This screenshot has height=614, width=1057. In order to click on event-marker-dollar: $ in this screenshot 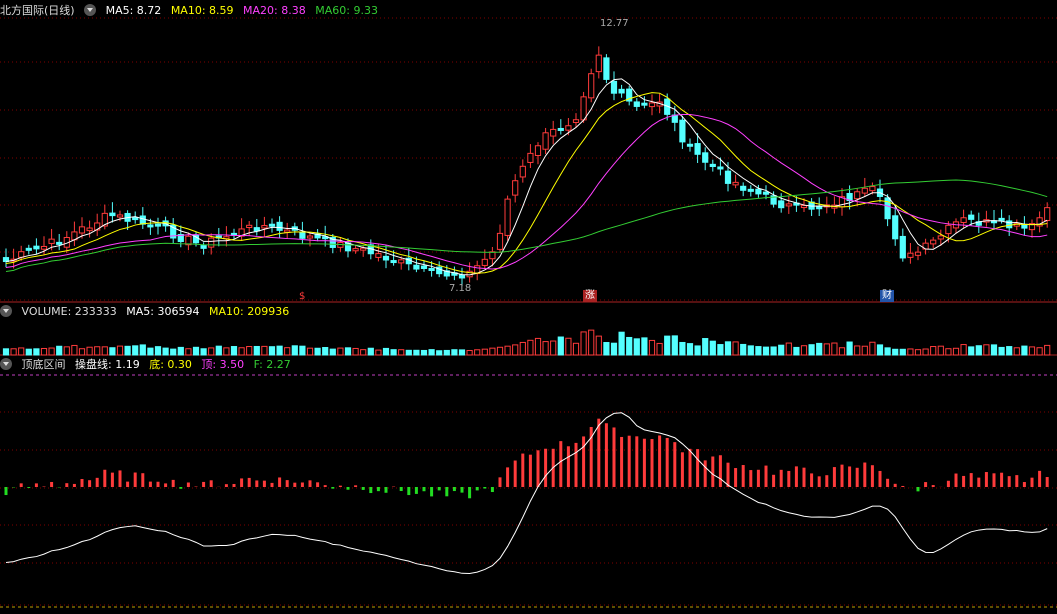, I will do `click(302, 297)`.